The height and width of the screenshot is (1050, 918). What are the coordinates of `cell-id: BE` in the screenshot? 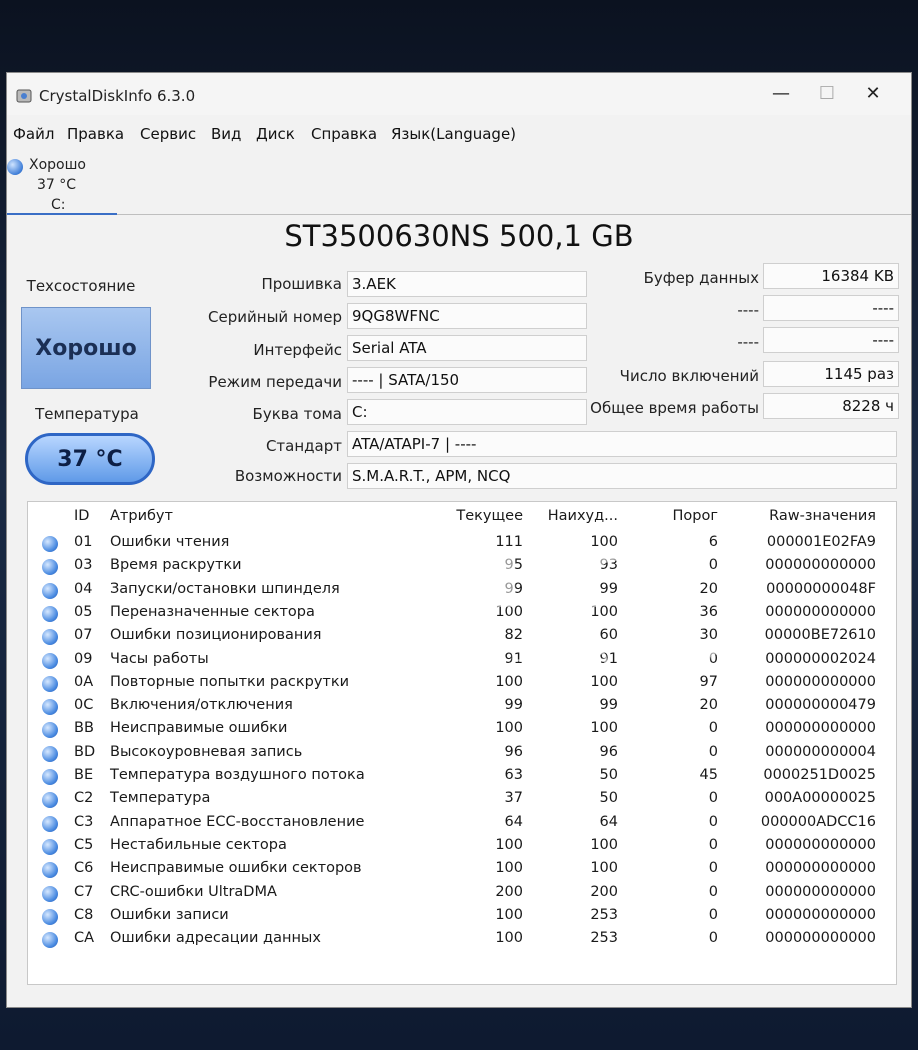 It's located at (84, 775).